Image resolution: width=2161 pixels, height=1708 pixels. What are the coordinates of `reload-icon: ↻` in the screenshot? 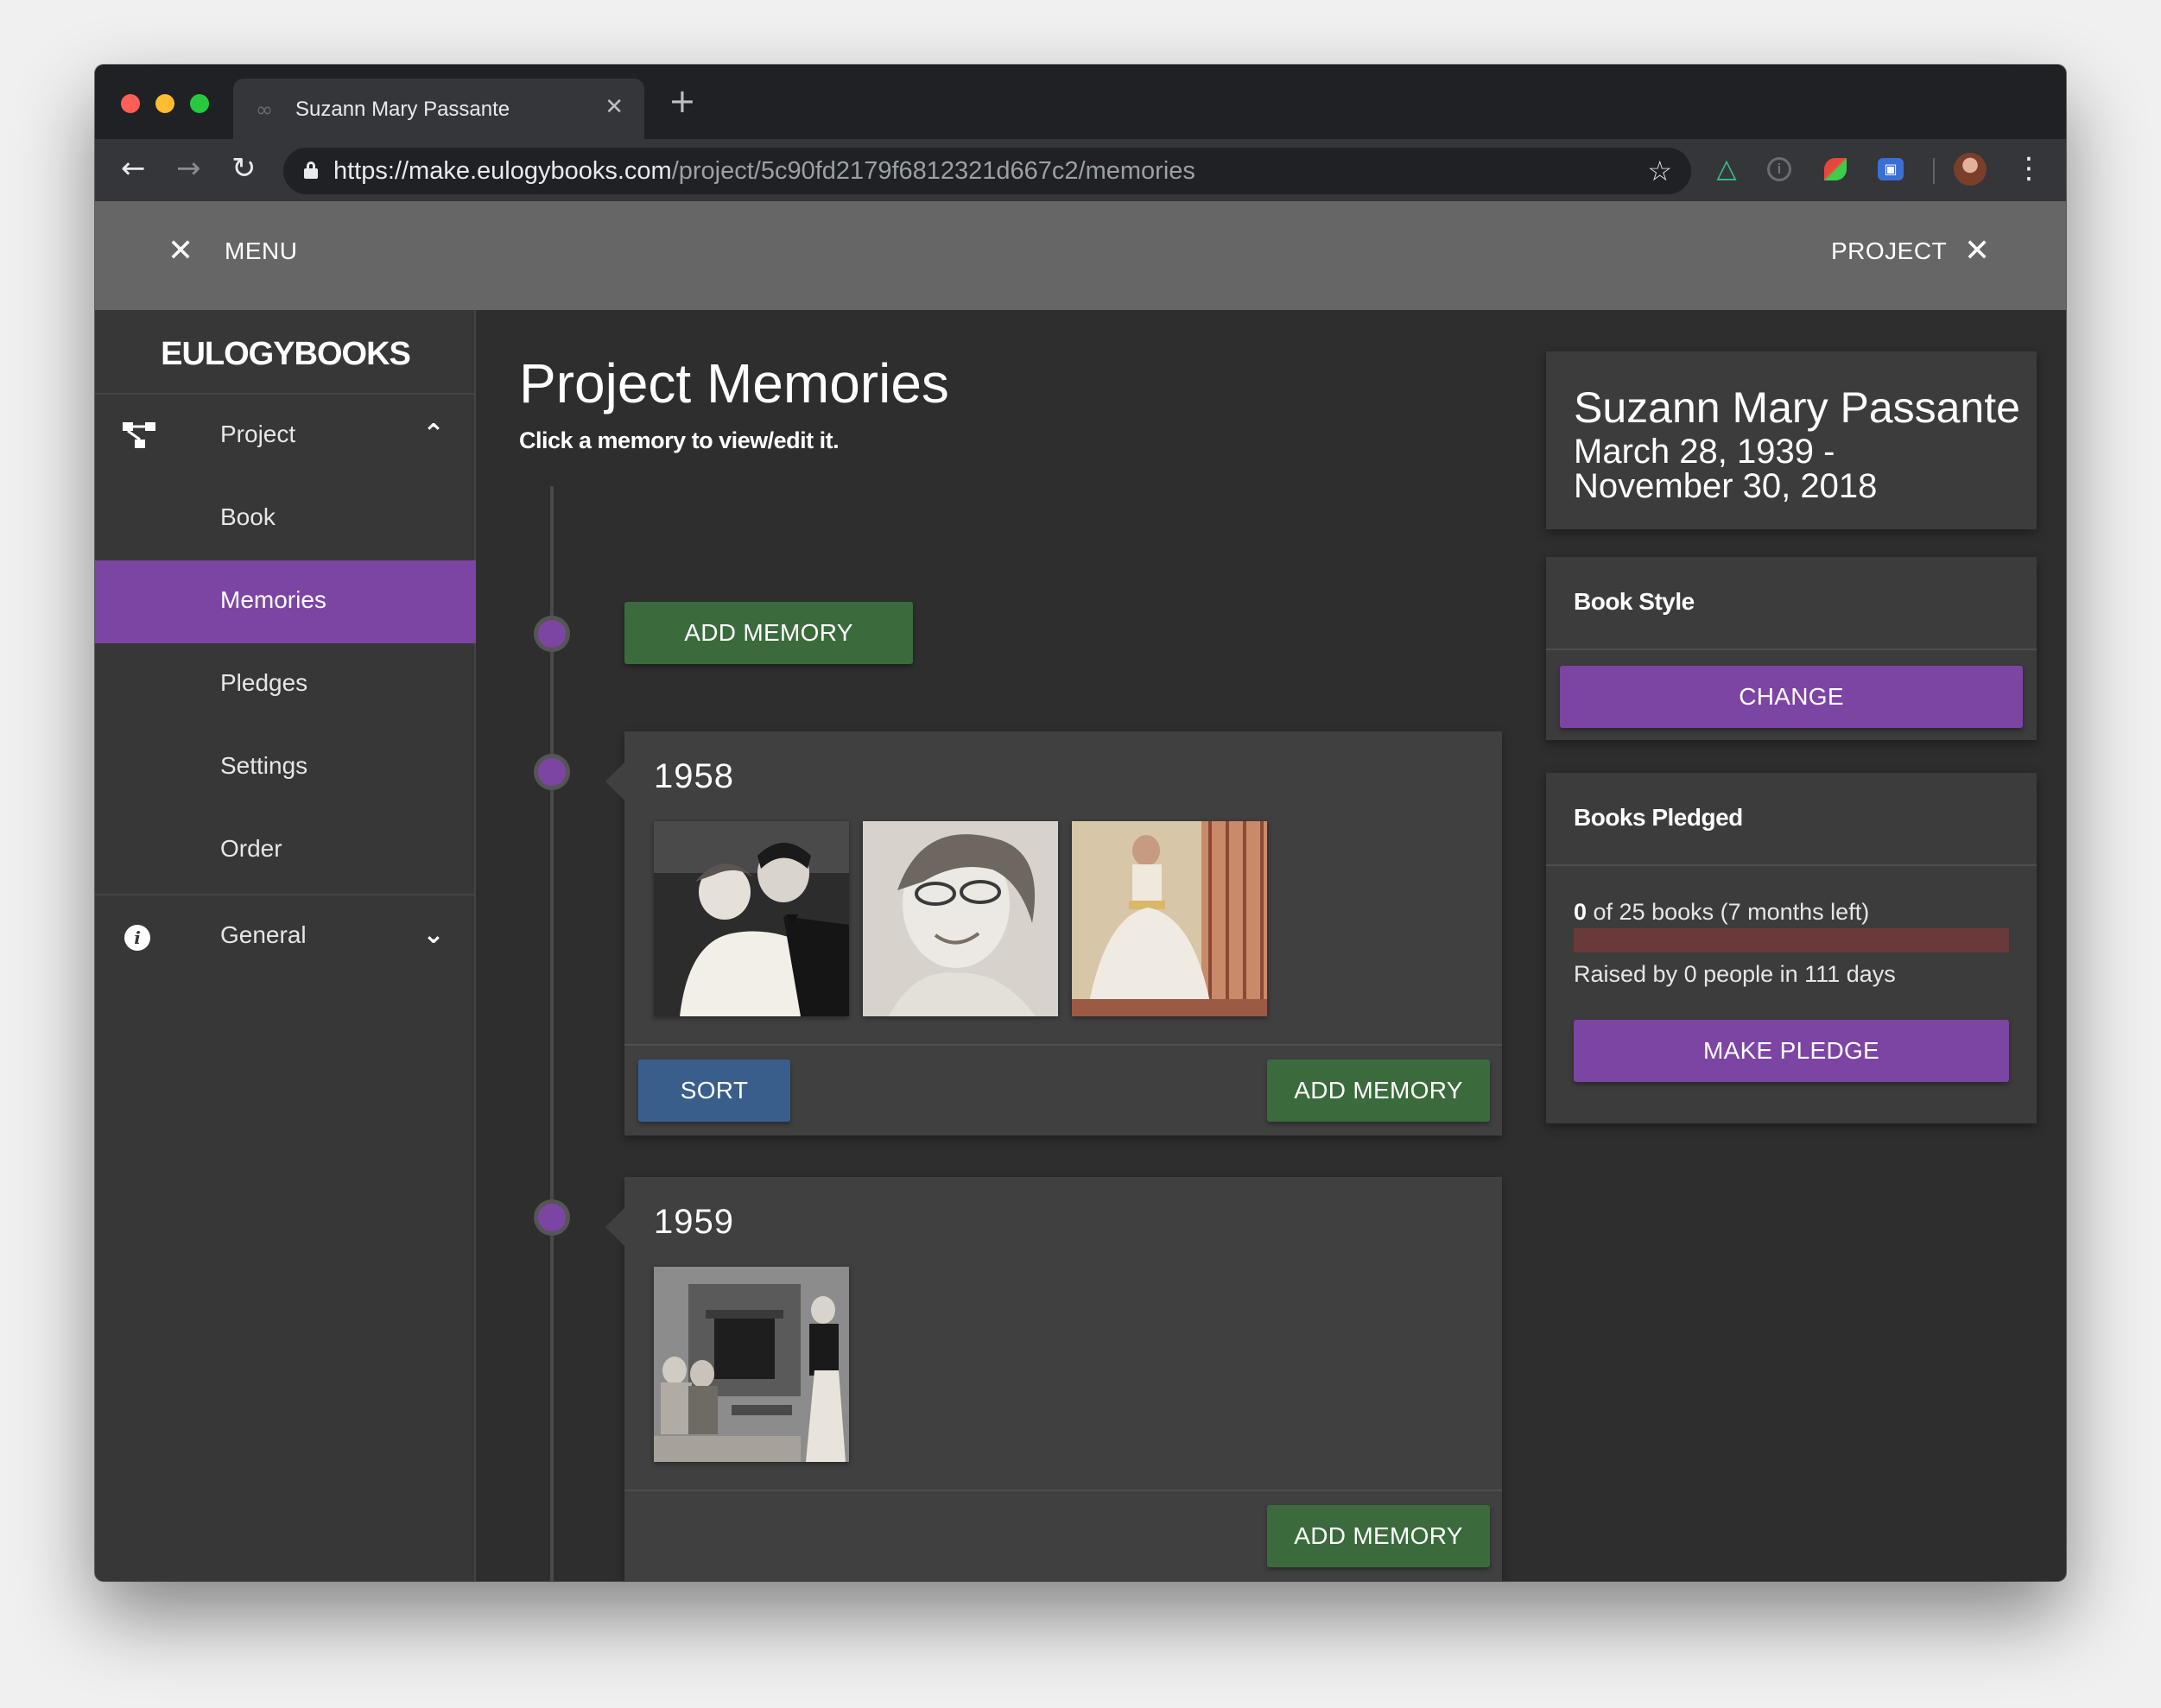 It's located at (244, 168).